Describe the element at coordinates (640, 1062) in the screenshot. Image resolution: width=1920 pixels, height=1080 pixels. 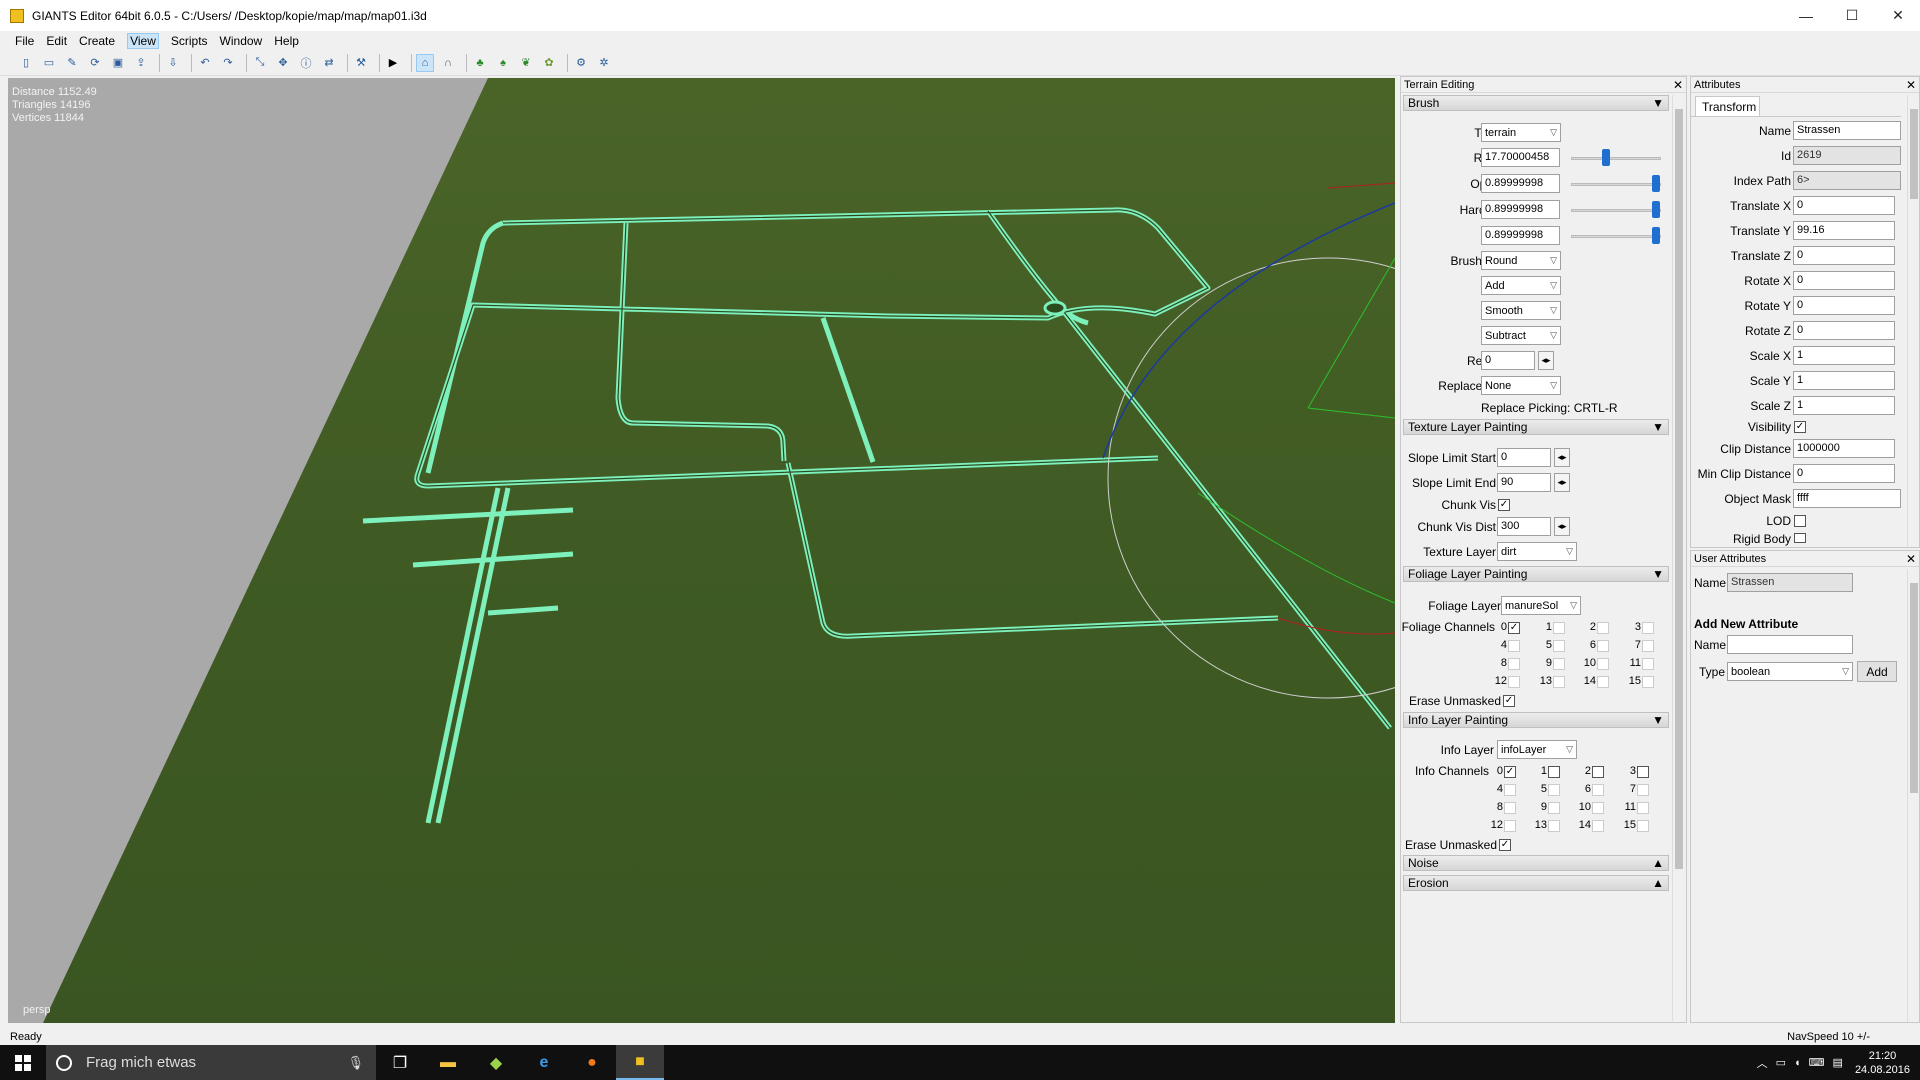
I see `giants-editor-taskbar-icon: ■` at that location.